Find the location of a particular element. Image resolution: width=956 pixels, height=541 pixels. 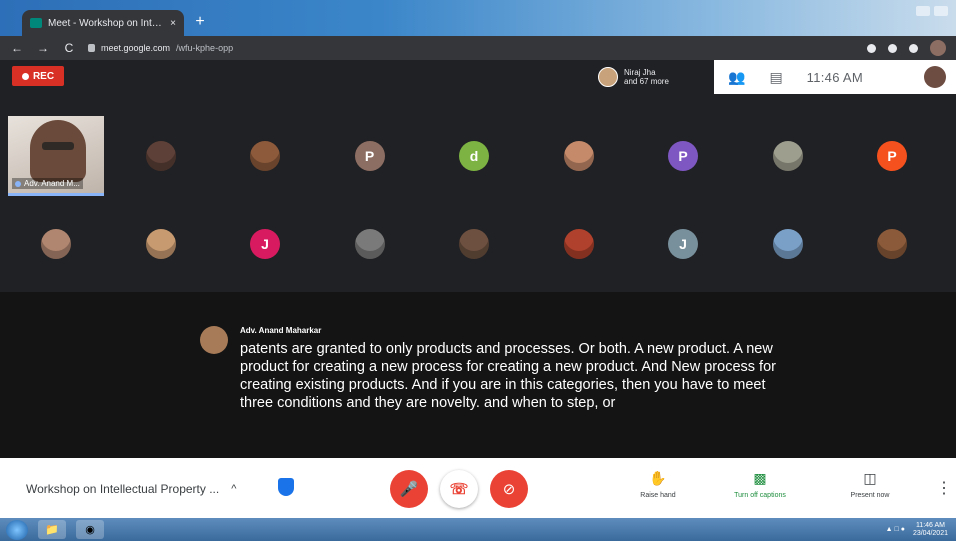

tab-title: Meet - Workshop on Intellectual Property is located at coordinates (106, 23).